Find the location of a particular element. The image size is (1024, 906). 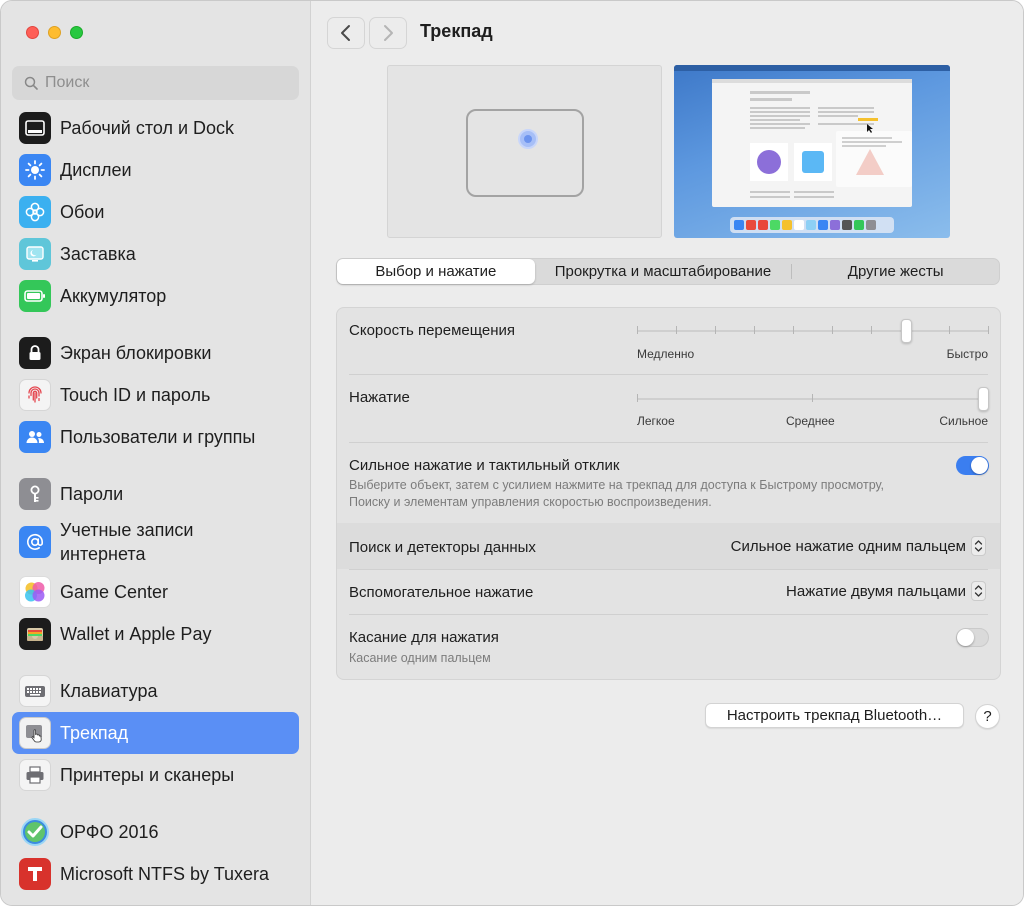

tap-to-click-toggle is located at coordinates (972, 637).